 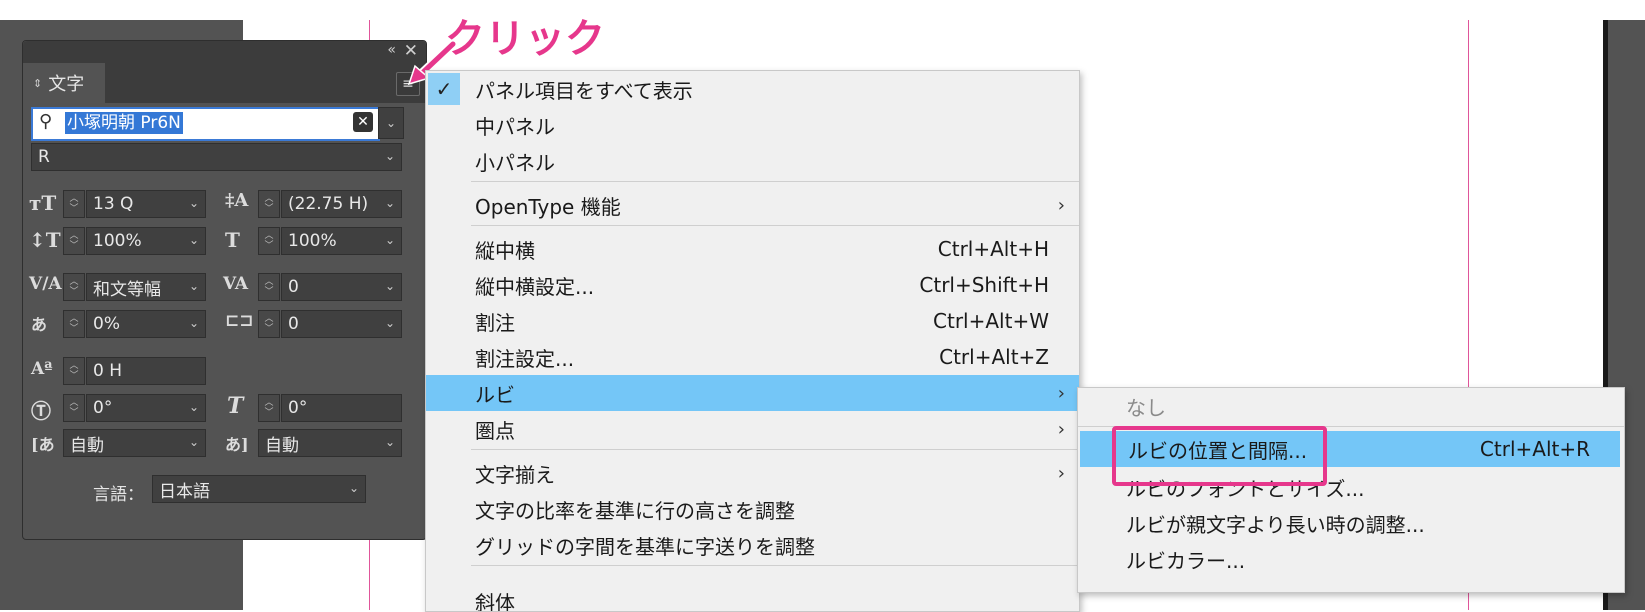 What do you see at coordinates (515, 474) in the screenshot?
I see `menu-item-label: 文字揃え` at bounding box center [515, 474].